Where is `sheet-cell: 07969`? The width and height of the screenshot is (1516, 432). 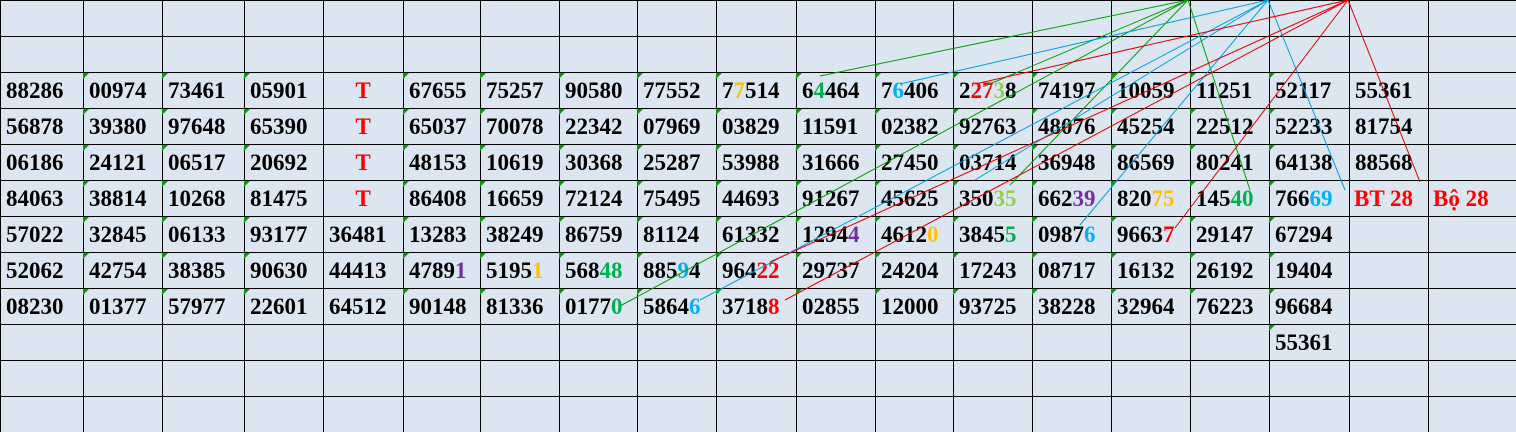
sheet-cell: 07969 is located at coordinates (676, 127).